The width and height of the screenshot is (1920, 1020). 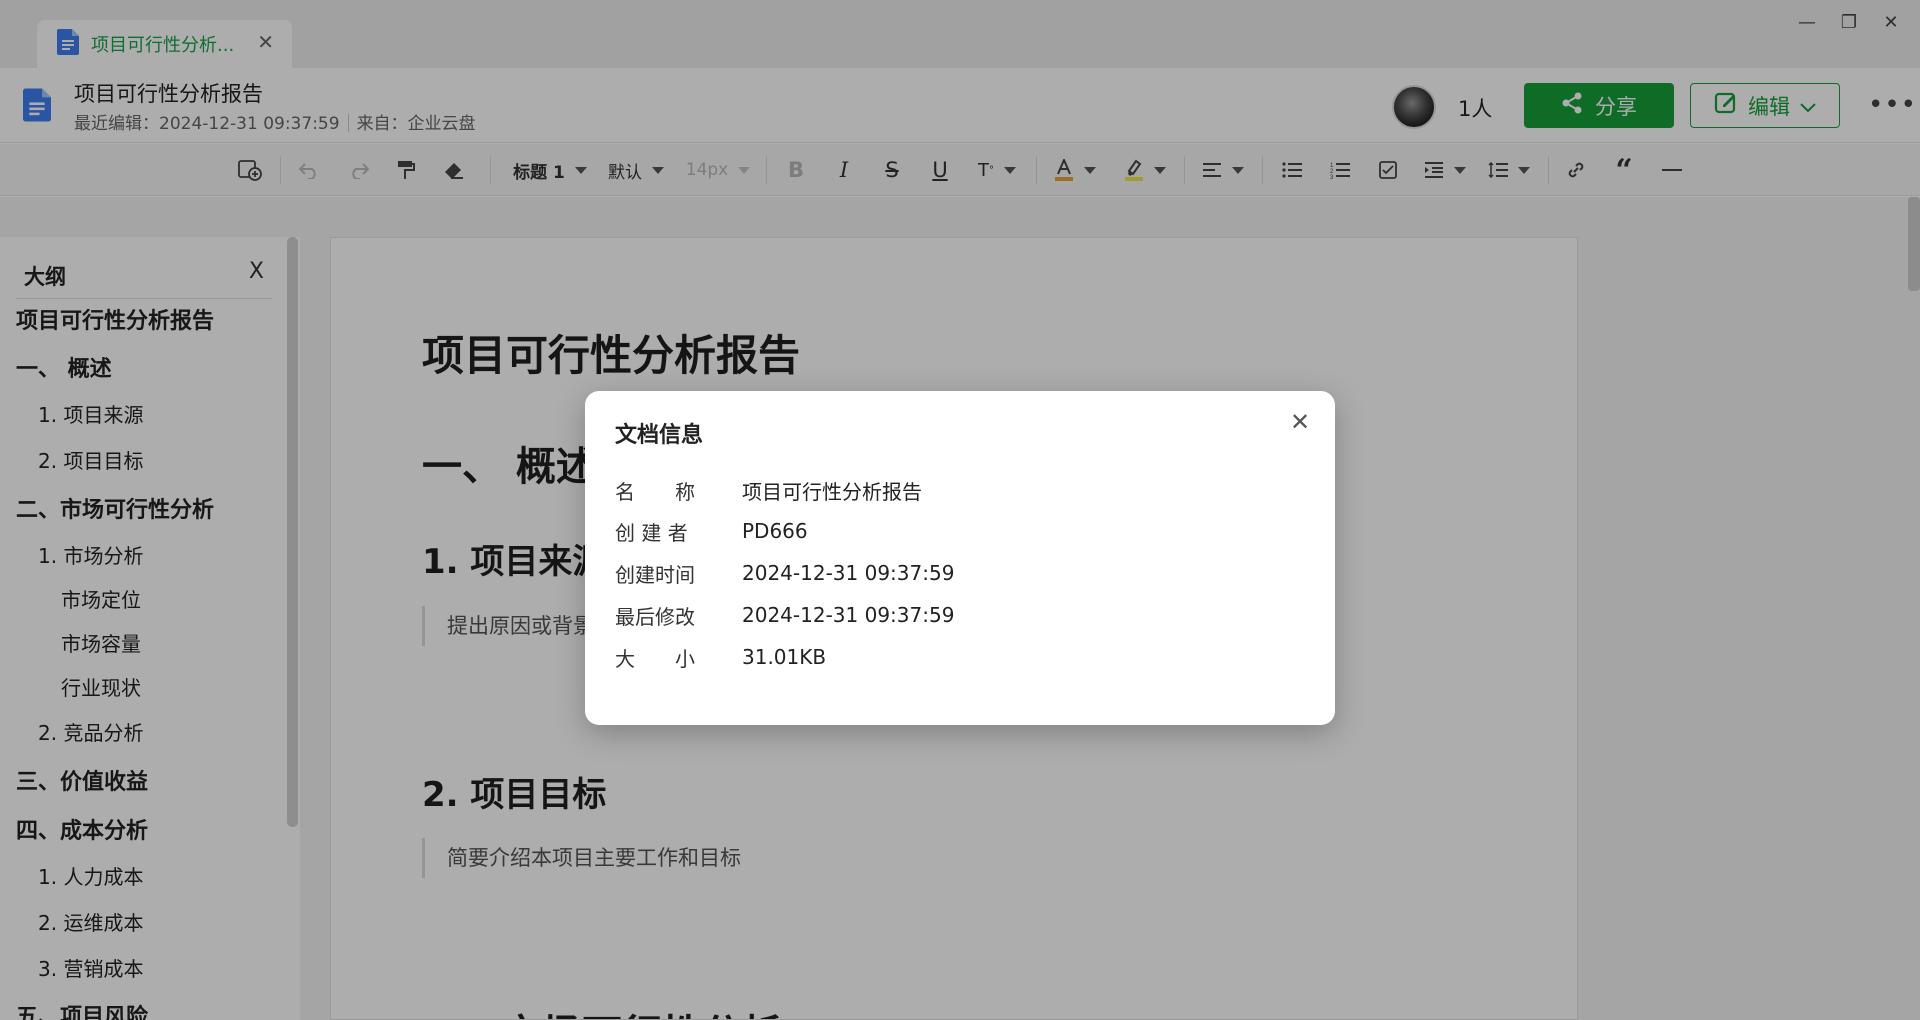 What do you see at coordinates (775, 531) in the screenshot?
I see `info-value: PD666` at bounding box center [775, 531].